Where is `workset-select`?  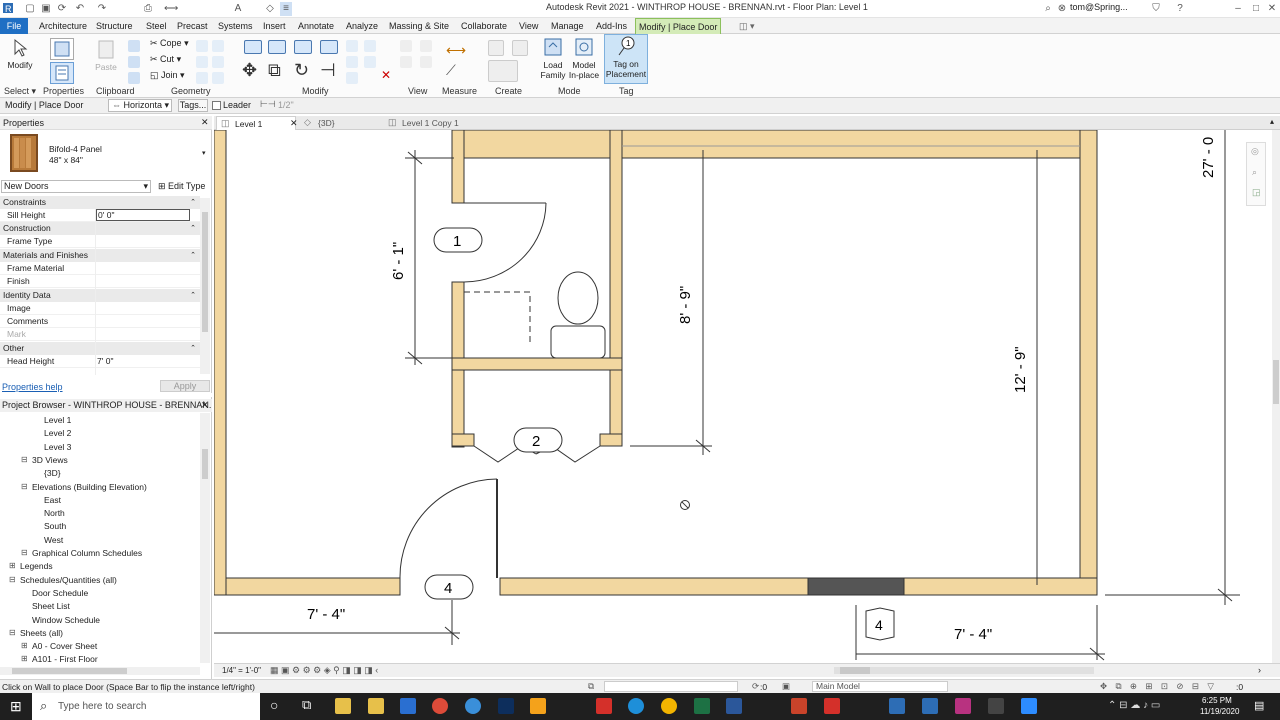
workset-select is located at coordinates (671, 686).